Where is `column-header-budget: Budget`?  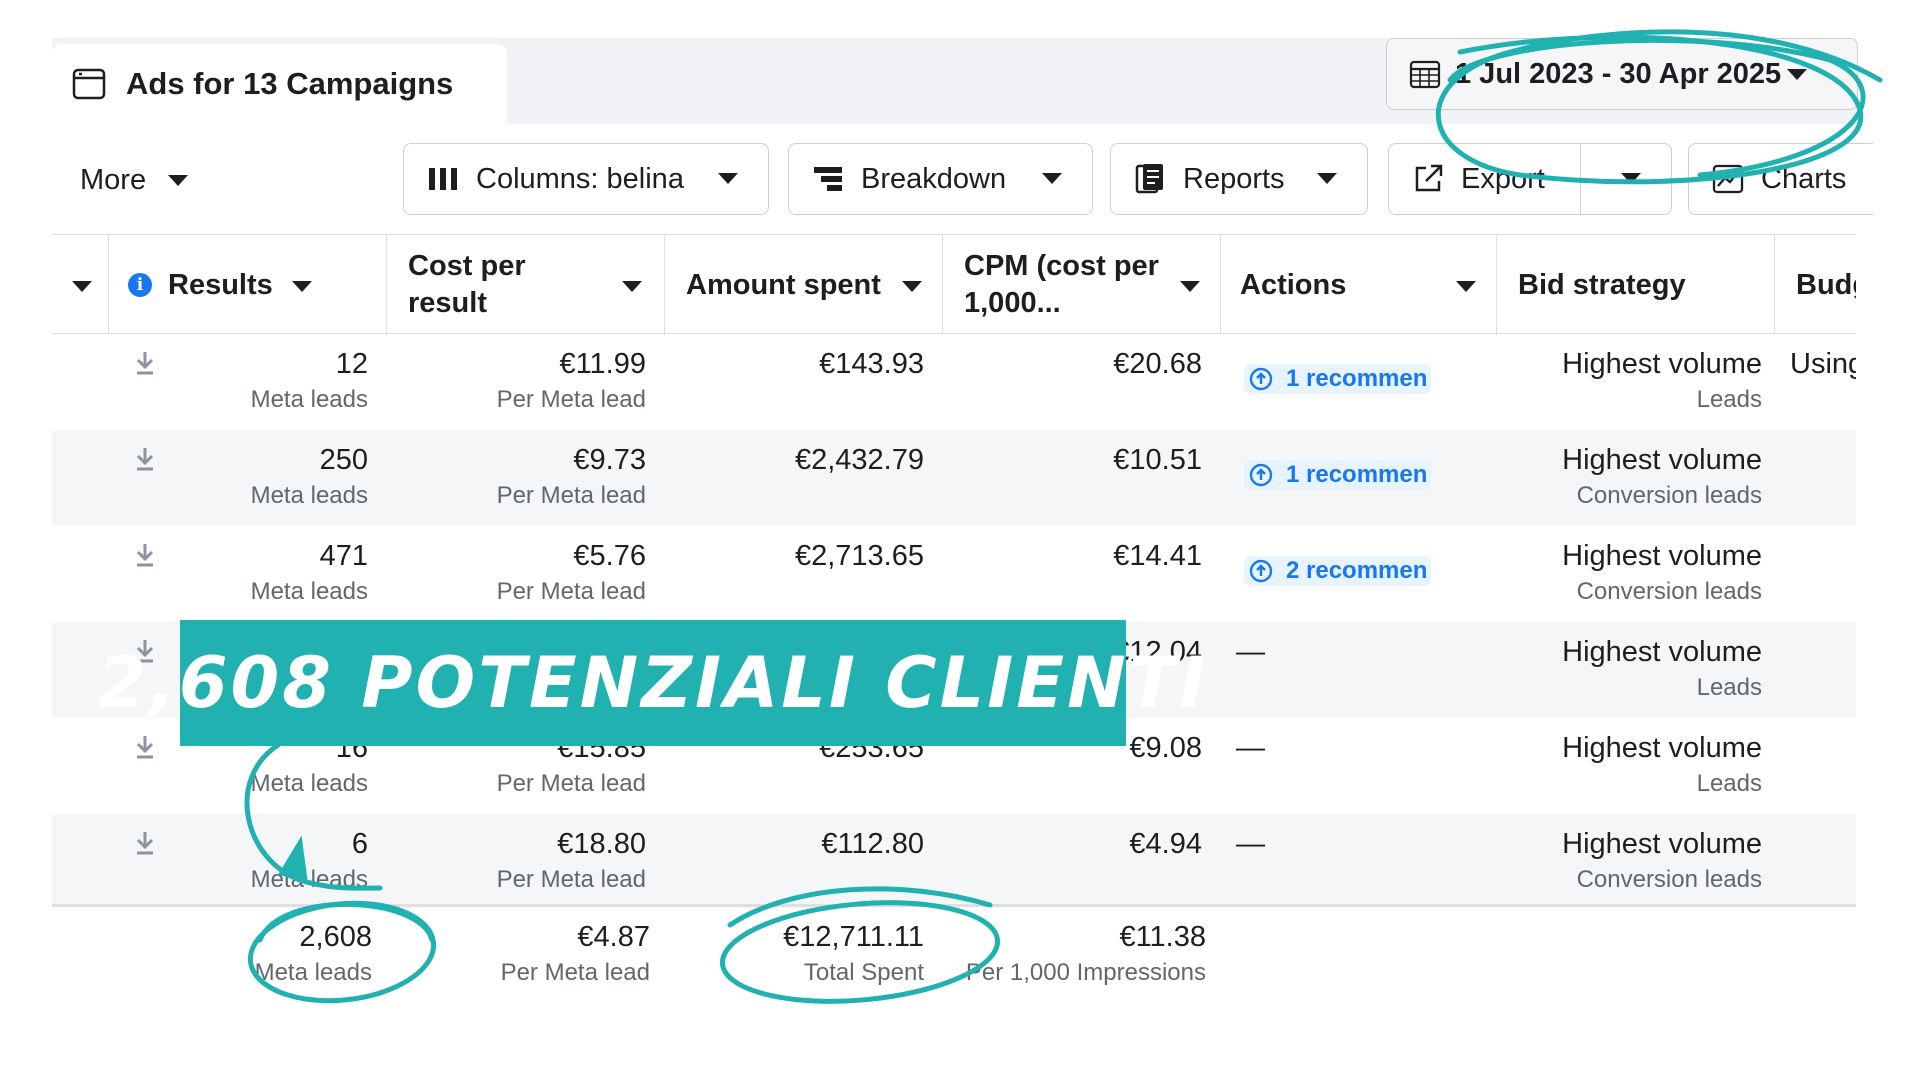 column-header-budget: Budget is located at coordinates (1826, 285).